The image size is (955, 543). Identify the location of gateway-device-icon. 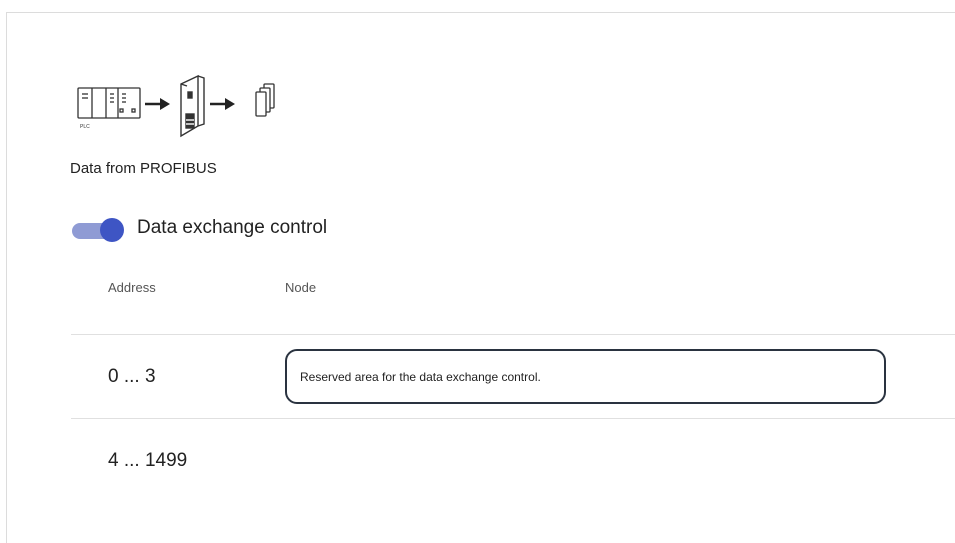
(192, 106).